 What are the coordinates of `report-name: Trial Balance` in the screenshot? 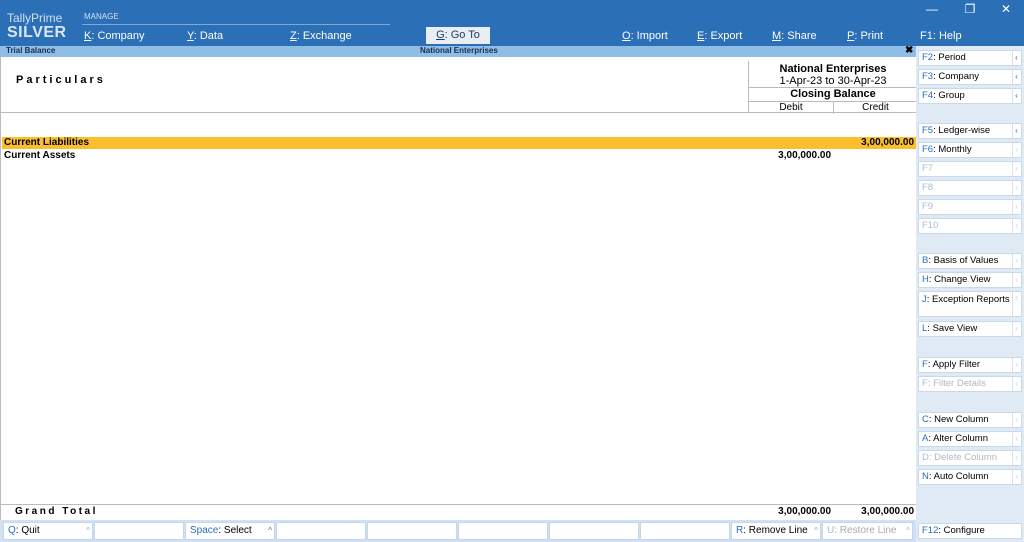 It's located at (31, 50).